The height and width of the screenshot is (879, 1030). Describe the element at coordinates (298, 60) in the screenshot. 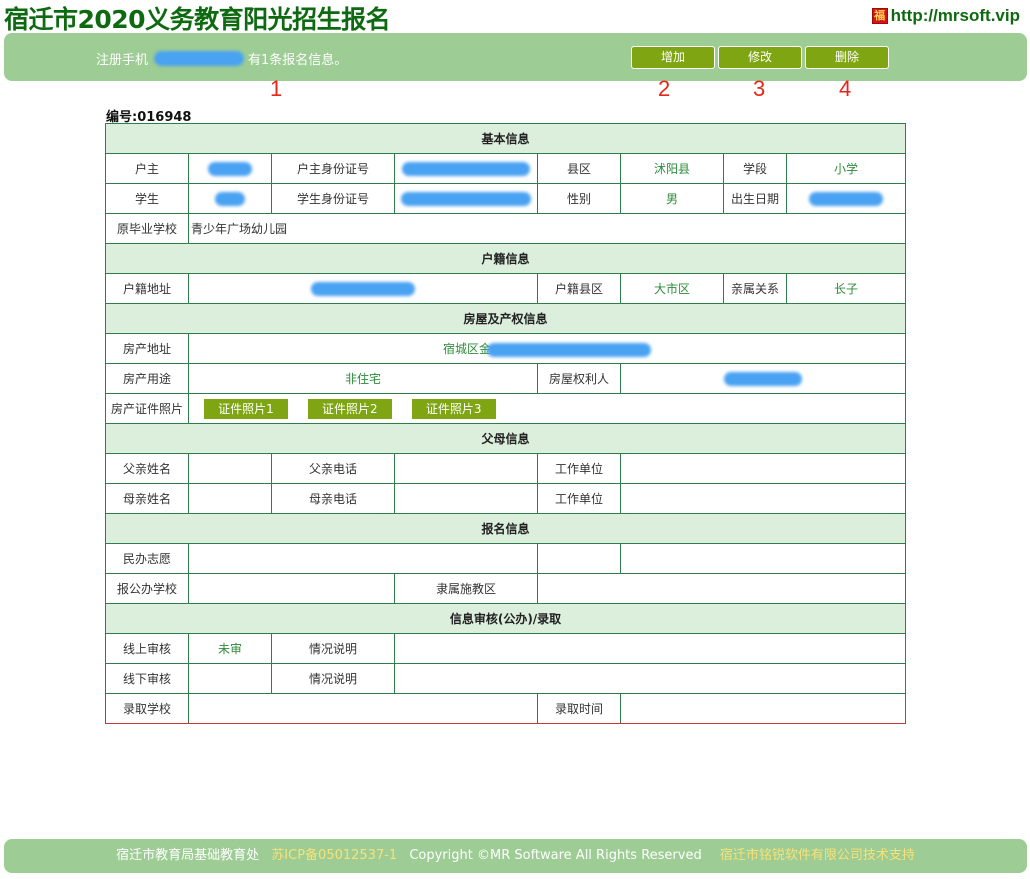

I see `notice-suffix: 有1条报名信息。` at that location.